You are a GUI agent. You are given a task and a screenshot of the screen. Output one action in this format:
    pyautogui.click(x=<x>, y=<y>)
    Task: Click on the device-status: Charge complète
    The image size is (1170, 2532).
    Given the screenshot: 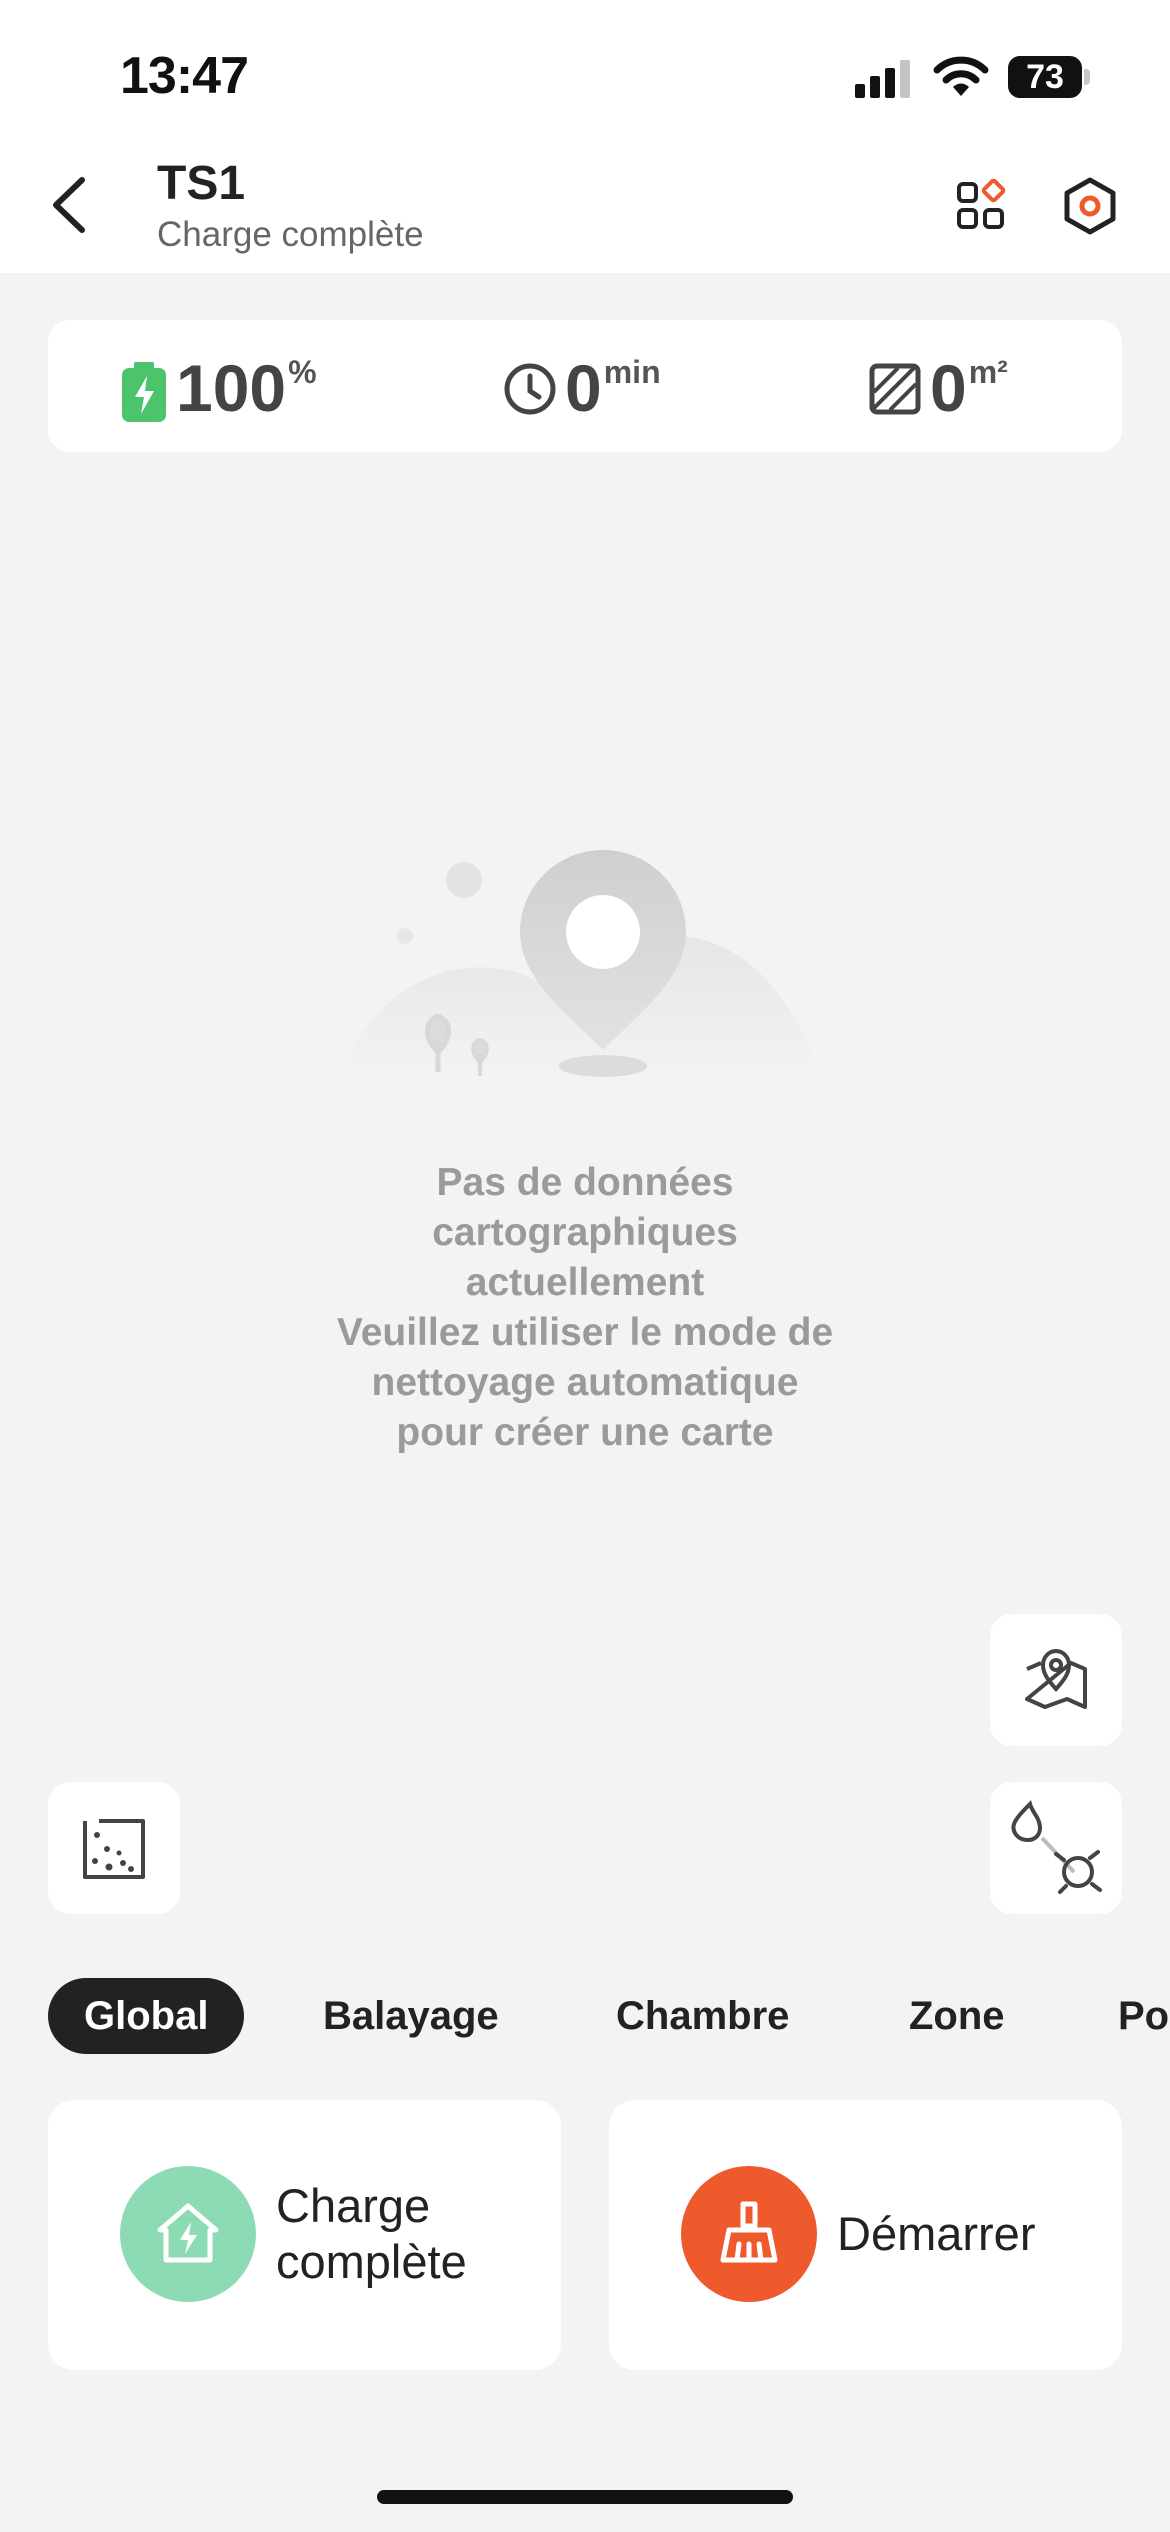 What is the action you would take?
    pyautogui.click(x=290, y=234)
    